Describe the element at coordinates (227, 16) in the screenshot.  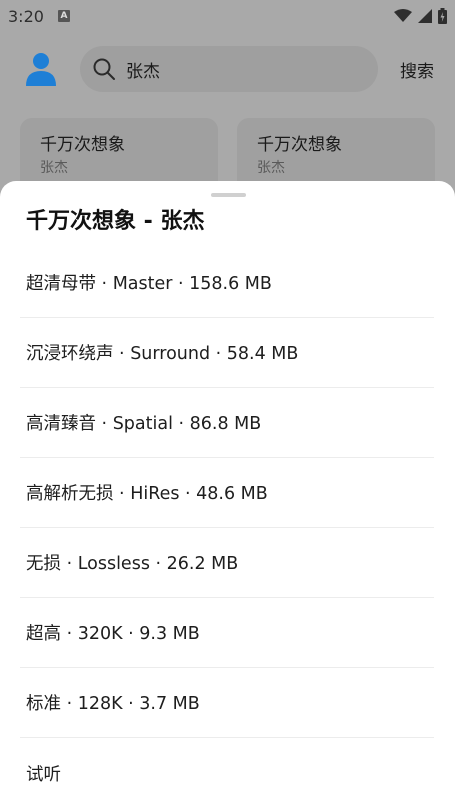
I see `status-bar: 3:20 A` at that location.